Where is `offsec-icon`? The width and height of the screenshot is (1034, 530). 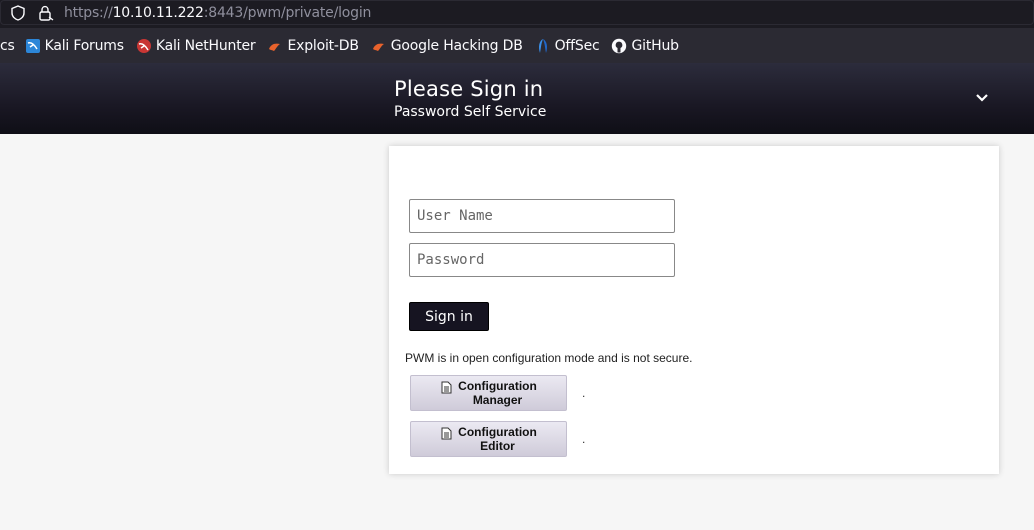
offsec-icon is located at coordinates (543, 46).